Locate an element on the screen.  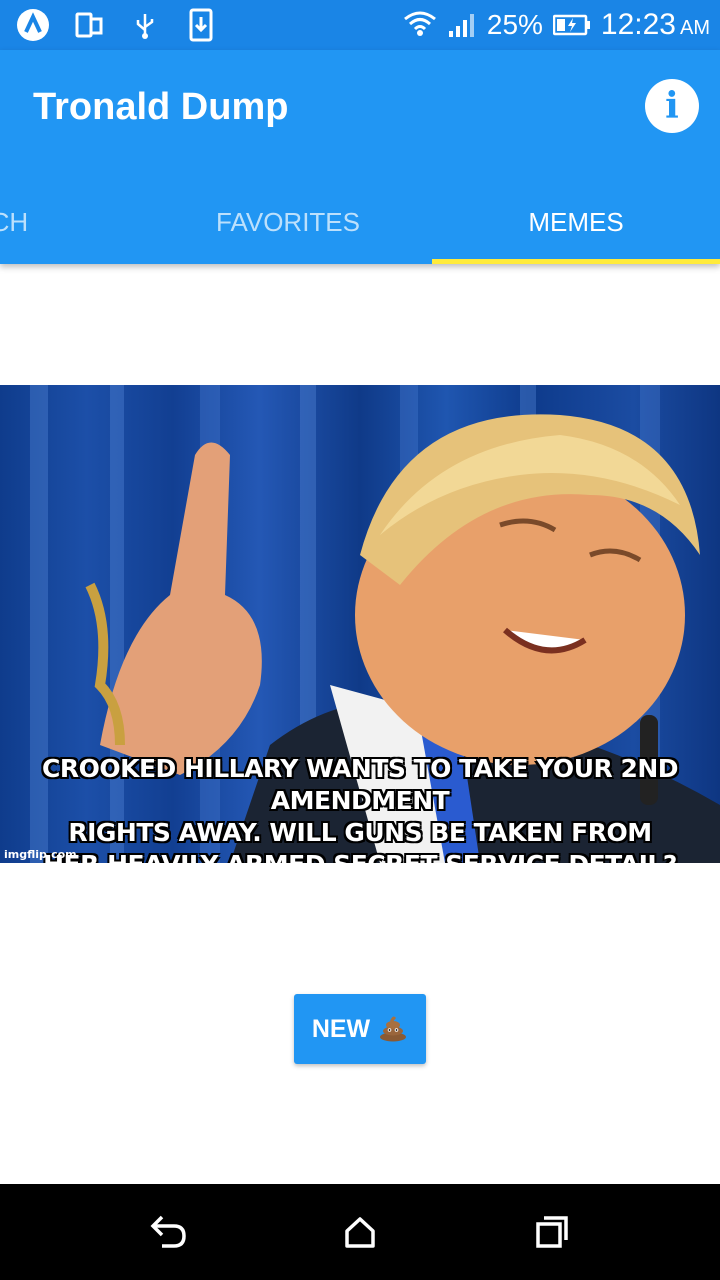
status-left-icons is located at coordinates (117, 25).